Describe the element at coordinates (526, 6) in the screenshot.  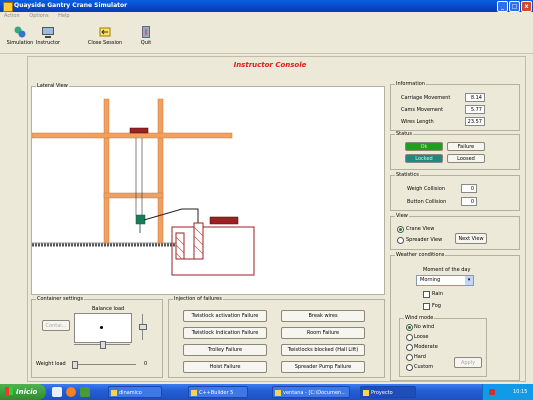
I see `close-button: x` at that location.